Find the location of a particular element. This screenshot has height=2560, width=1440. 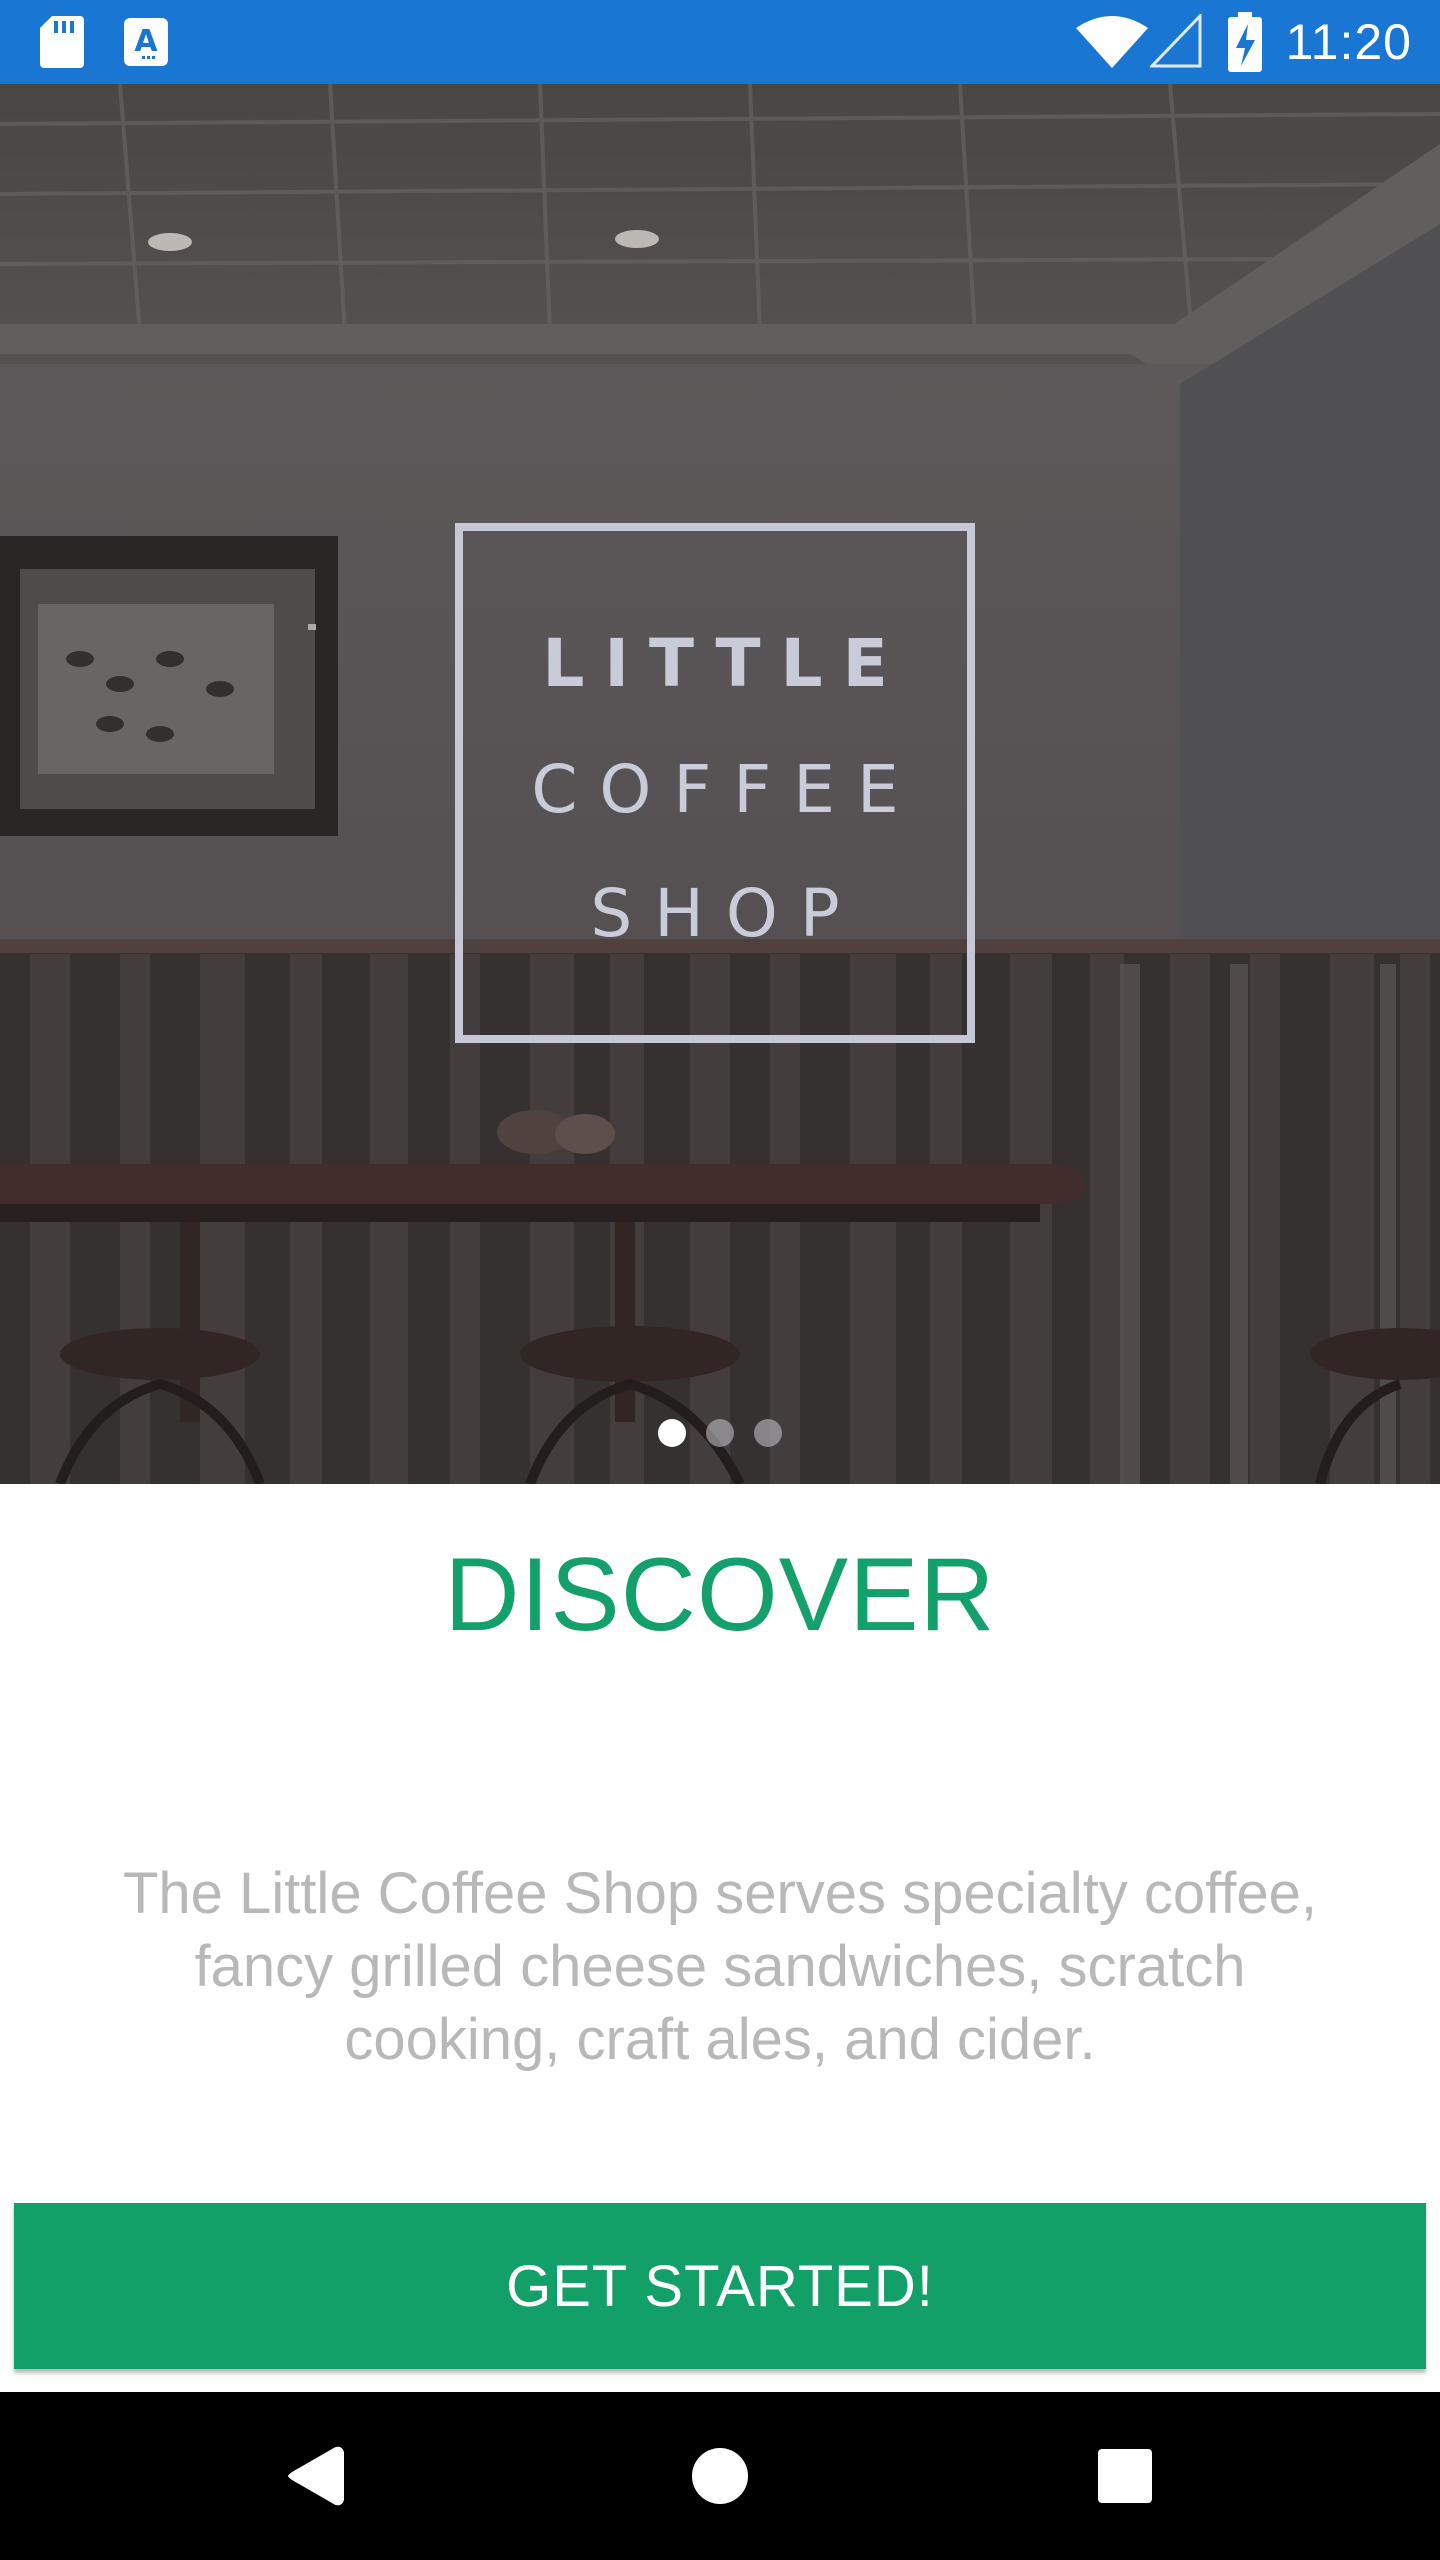

status-bar: A 11:20 is located at coordinates (720, 42).